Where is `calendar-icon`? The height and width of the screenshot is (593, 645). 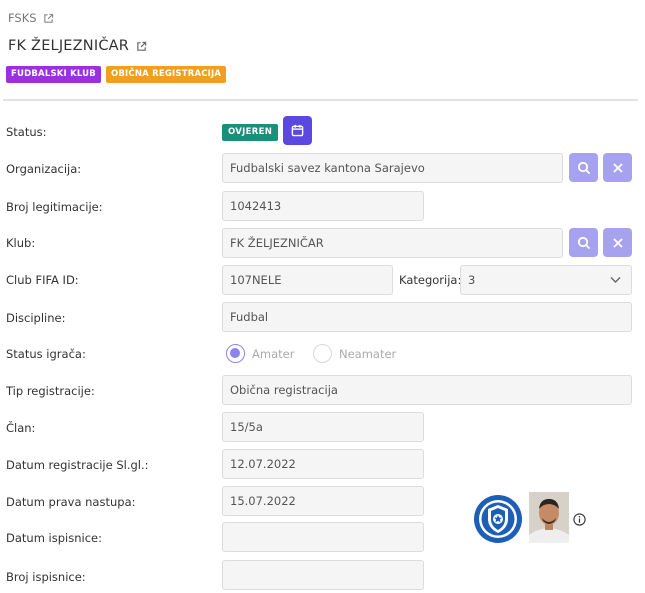
calendar-icon is located at coordinates (297, 130).